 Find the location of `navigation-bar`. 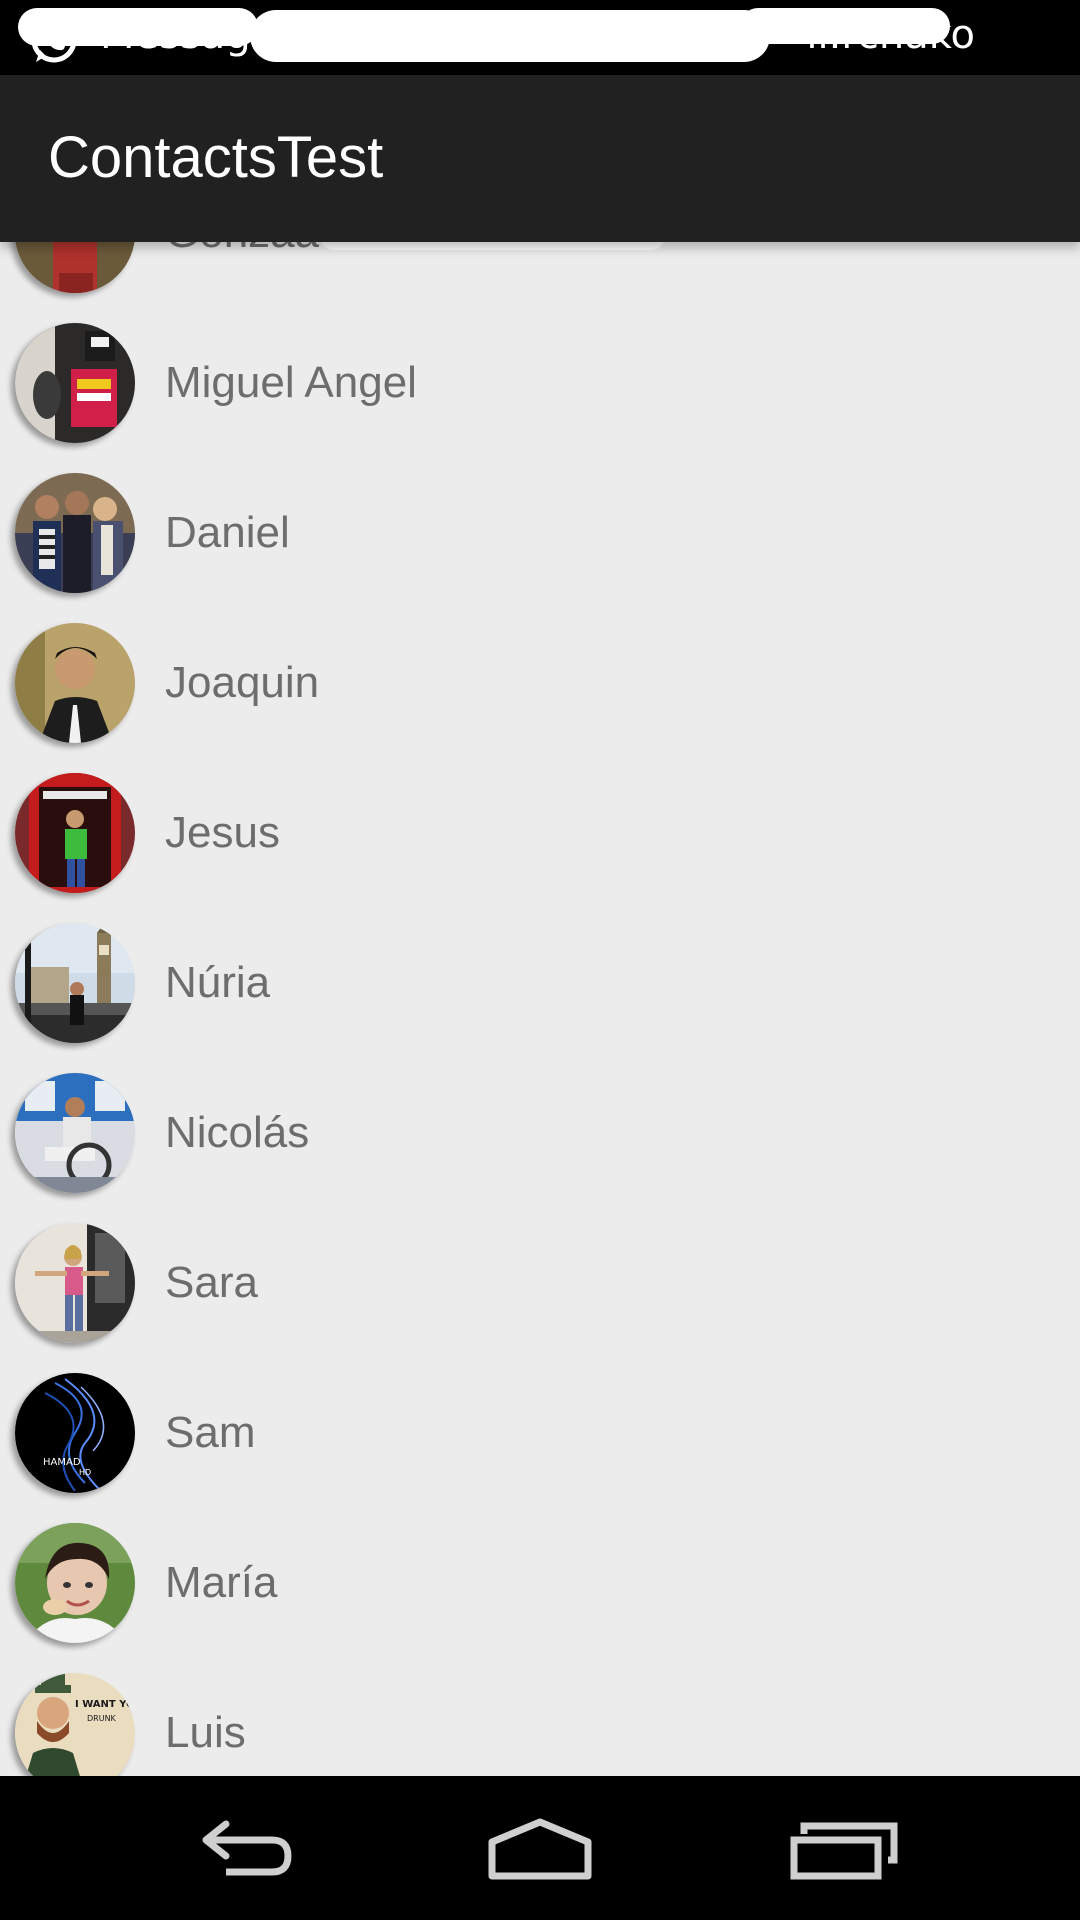

navigation-bar is located at coordinates (540, 1848).